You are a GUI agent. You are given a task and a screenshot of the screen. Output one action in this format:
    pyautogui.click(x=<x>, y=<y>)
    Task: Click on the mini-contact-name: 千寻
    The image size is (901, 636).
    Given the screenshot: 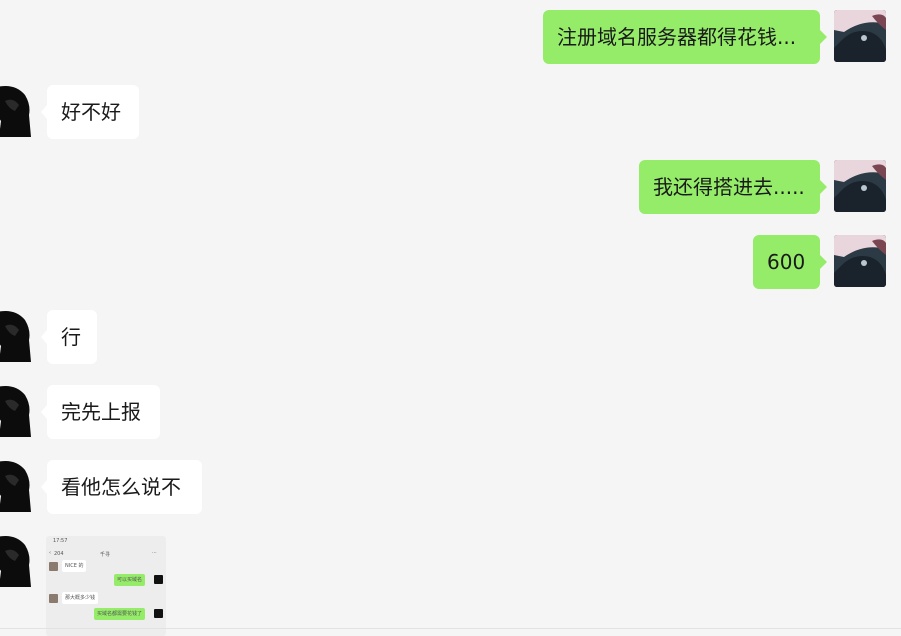 What is the action you would take?
    pyautogui.click(x=105, y=555)
    